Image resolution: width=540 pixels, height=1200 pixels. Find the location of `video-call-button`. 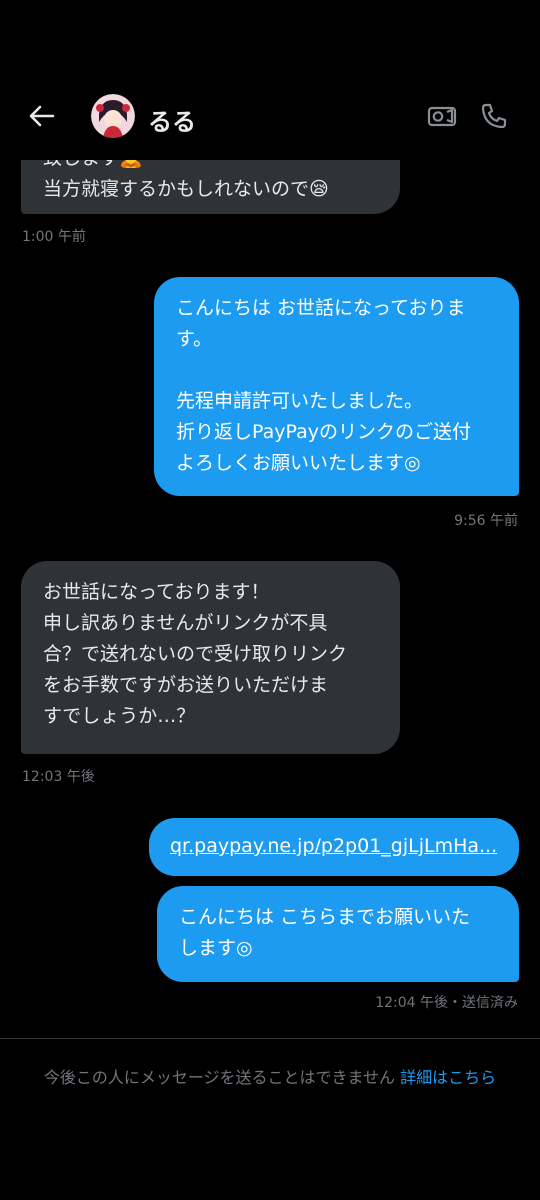

video-call-button is located at coordinates (442, 116).